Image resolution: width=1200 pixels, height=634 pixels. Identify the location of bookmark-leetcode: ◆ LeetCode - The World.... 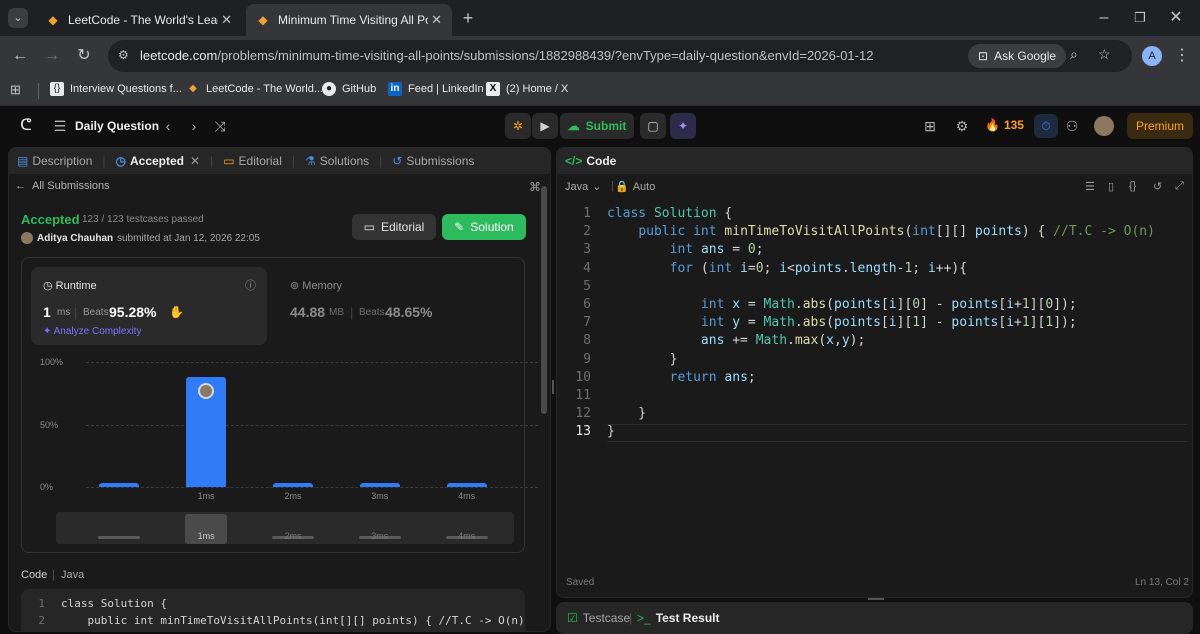
(254, 89).